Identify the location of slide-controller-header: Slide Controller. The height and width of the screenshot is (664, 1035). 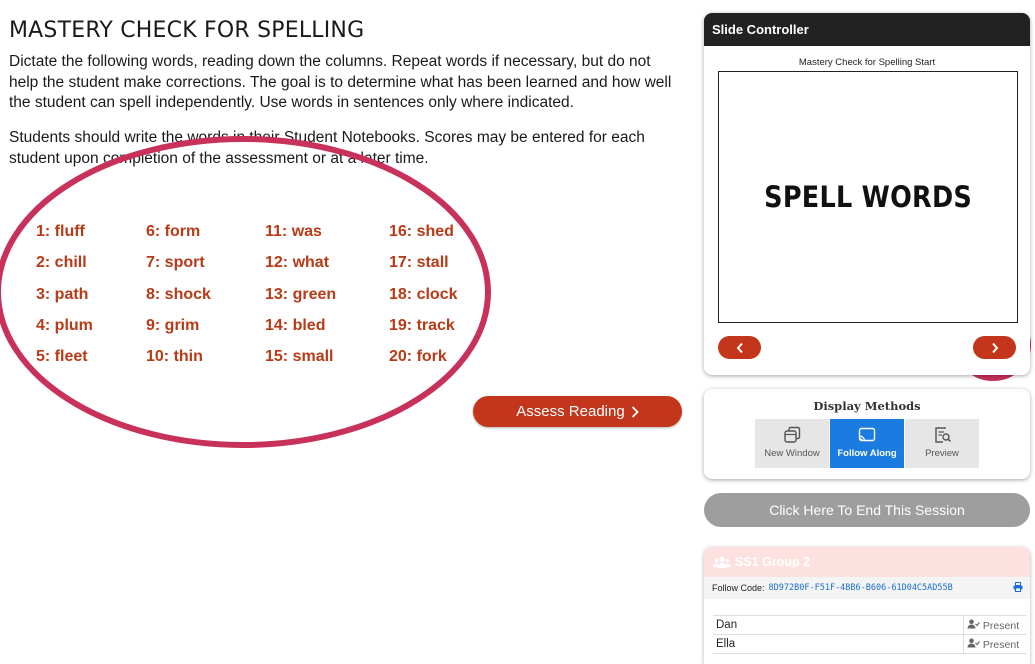
(867, 29).